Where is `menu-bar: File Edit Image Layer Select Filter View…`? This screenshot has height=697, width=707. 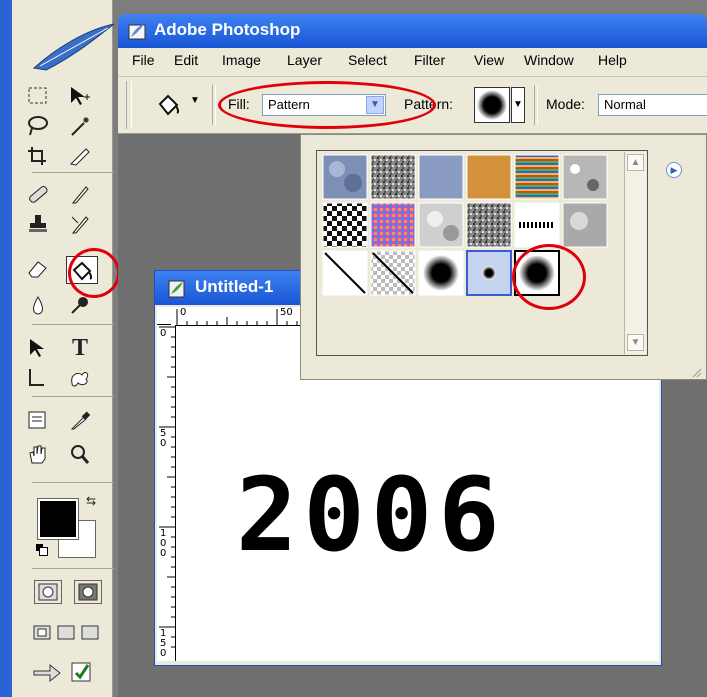
menu-bar: File Edit Image Layer Select Filter View… is located at coordinates (412, 62).